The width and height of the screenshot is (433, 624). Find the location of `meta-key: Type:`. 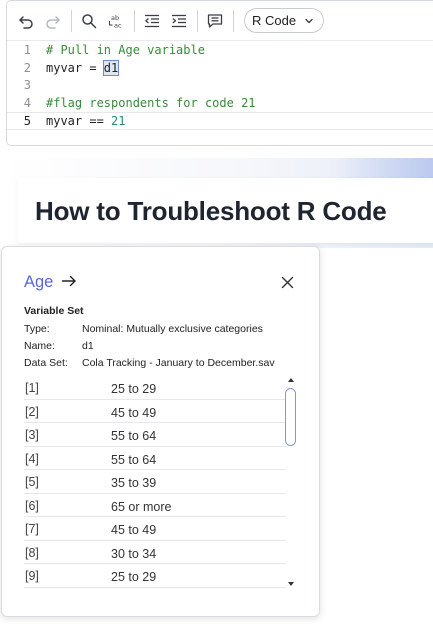

meta-key: Type: is located at coordinates (37, 329).